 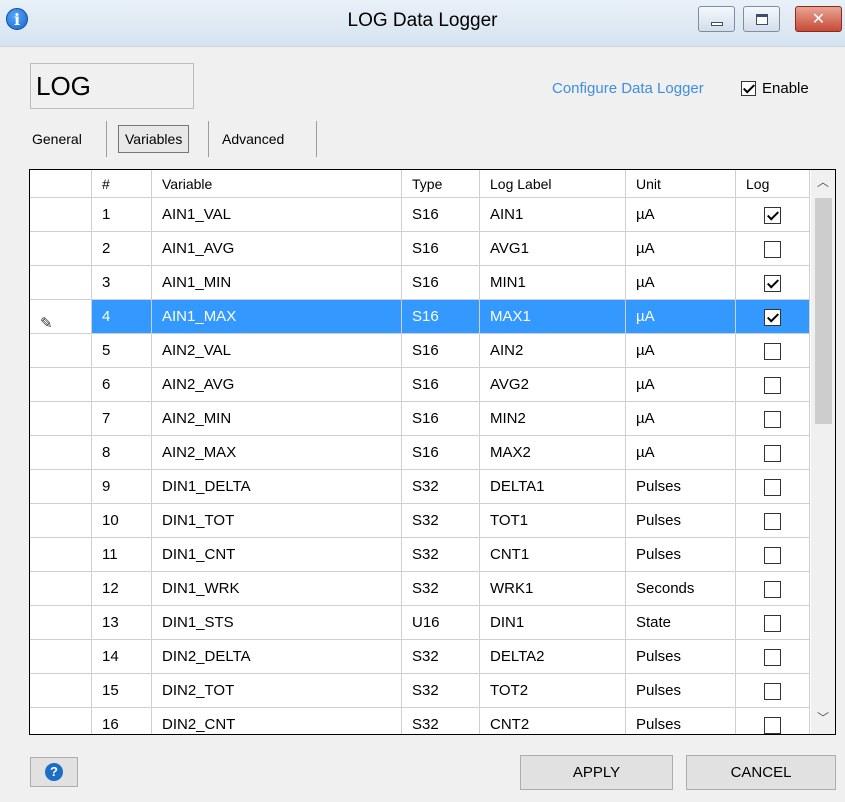 What do you see at coordinates (823, 452) in the screenshot?
I see `vertical-scrollbar: ︿ ﹀` at bounding box center [823, 452].